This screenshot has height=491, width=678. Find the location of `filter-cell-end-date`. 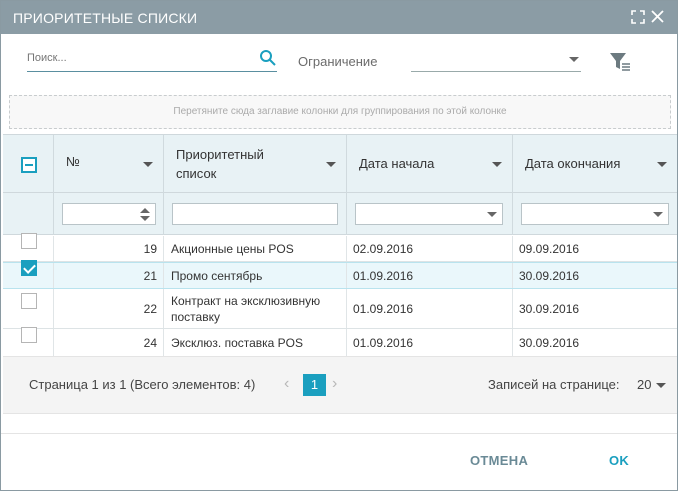

filter-cell-end-date is located at coordinates (595, 214).